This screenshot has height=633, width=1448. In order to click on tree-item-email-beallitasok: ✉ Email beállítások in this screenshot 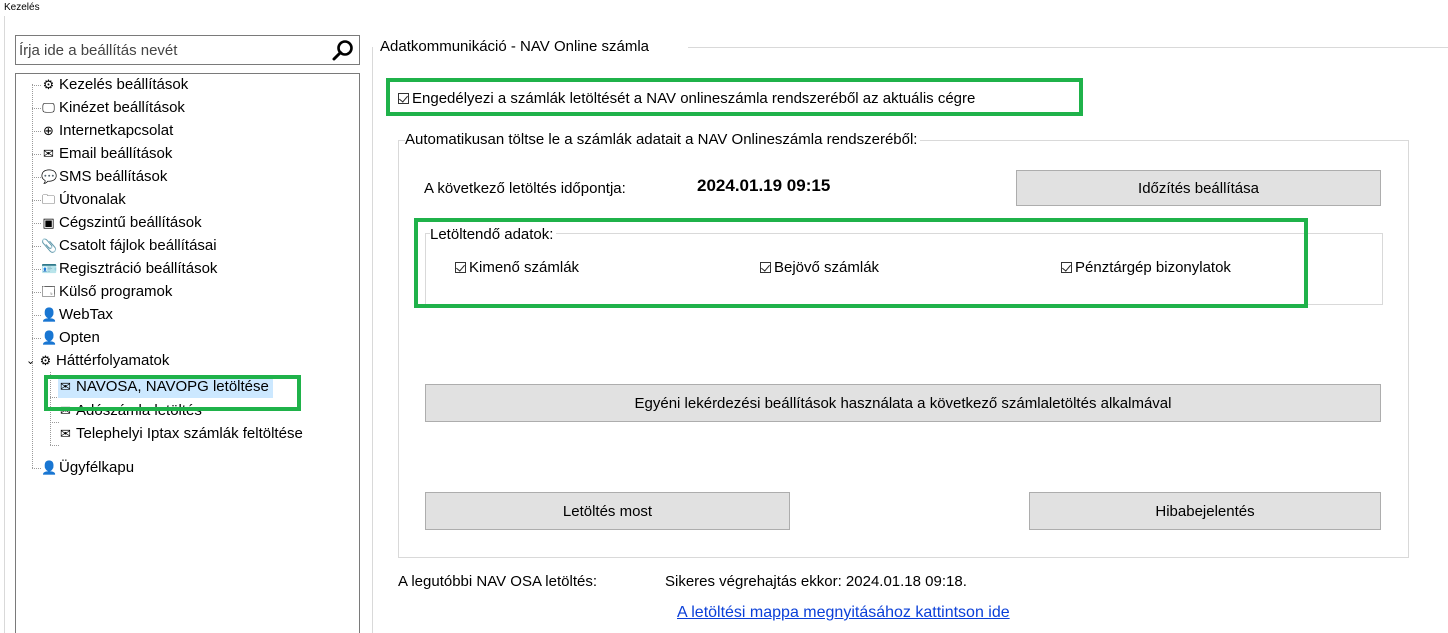, I will do `click(106, 154)`.